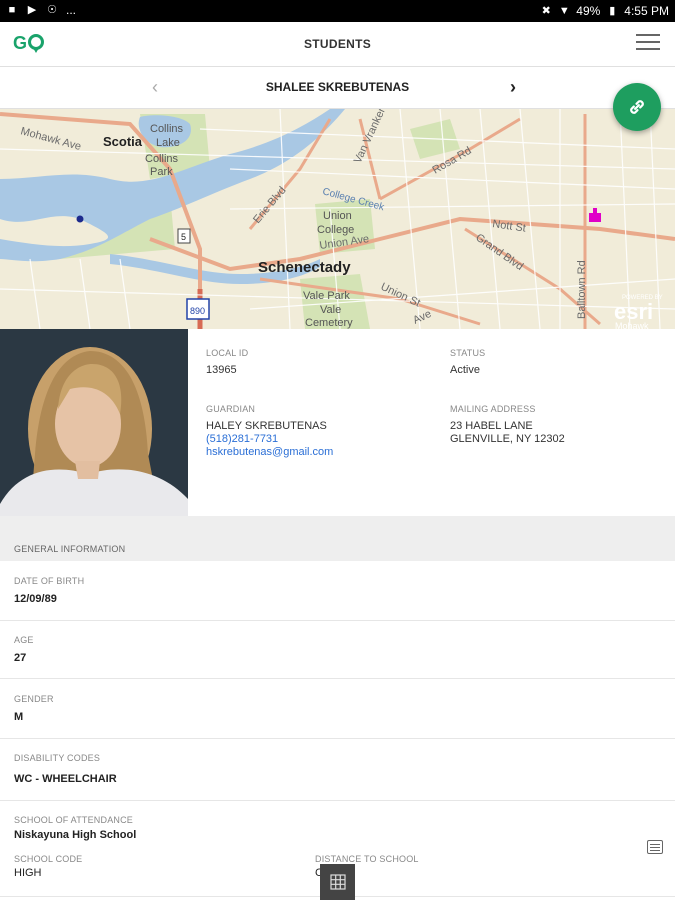 This screenshot has height=900, width=675. I want to click on grid-view-button, so click(337, 882).